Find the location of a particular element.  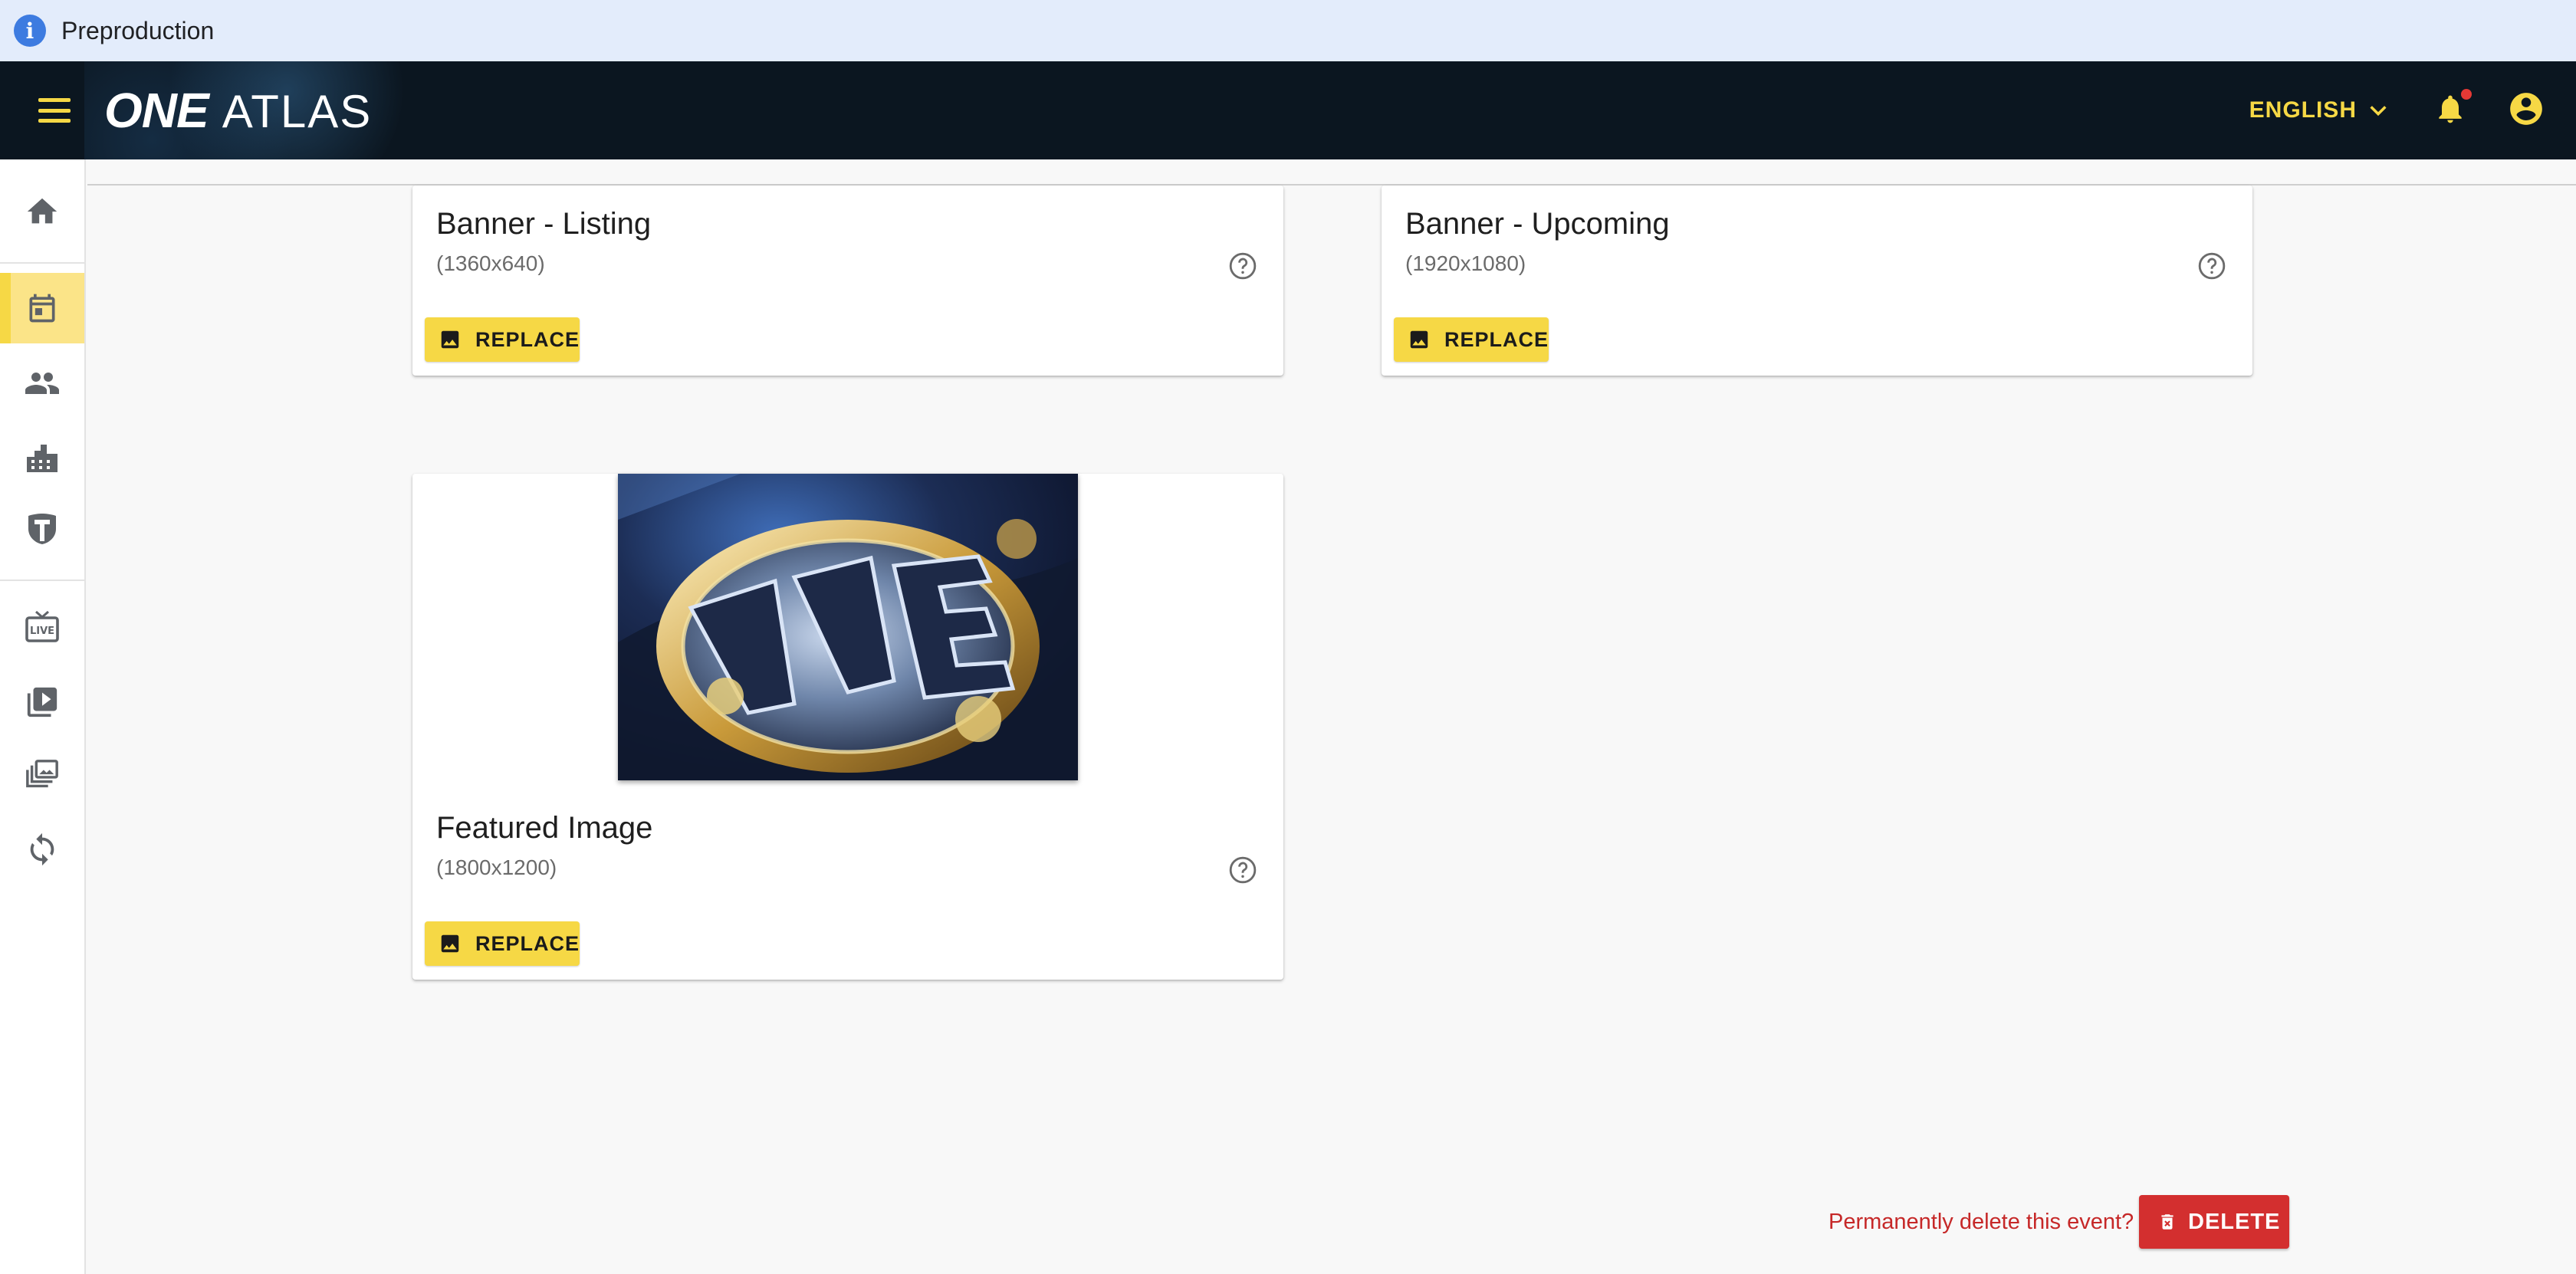

language-selector: ENGLISH is located at coordinates (2319, 110).